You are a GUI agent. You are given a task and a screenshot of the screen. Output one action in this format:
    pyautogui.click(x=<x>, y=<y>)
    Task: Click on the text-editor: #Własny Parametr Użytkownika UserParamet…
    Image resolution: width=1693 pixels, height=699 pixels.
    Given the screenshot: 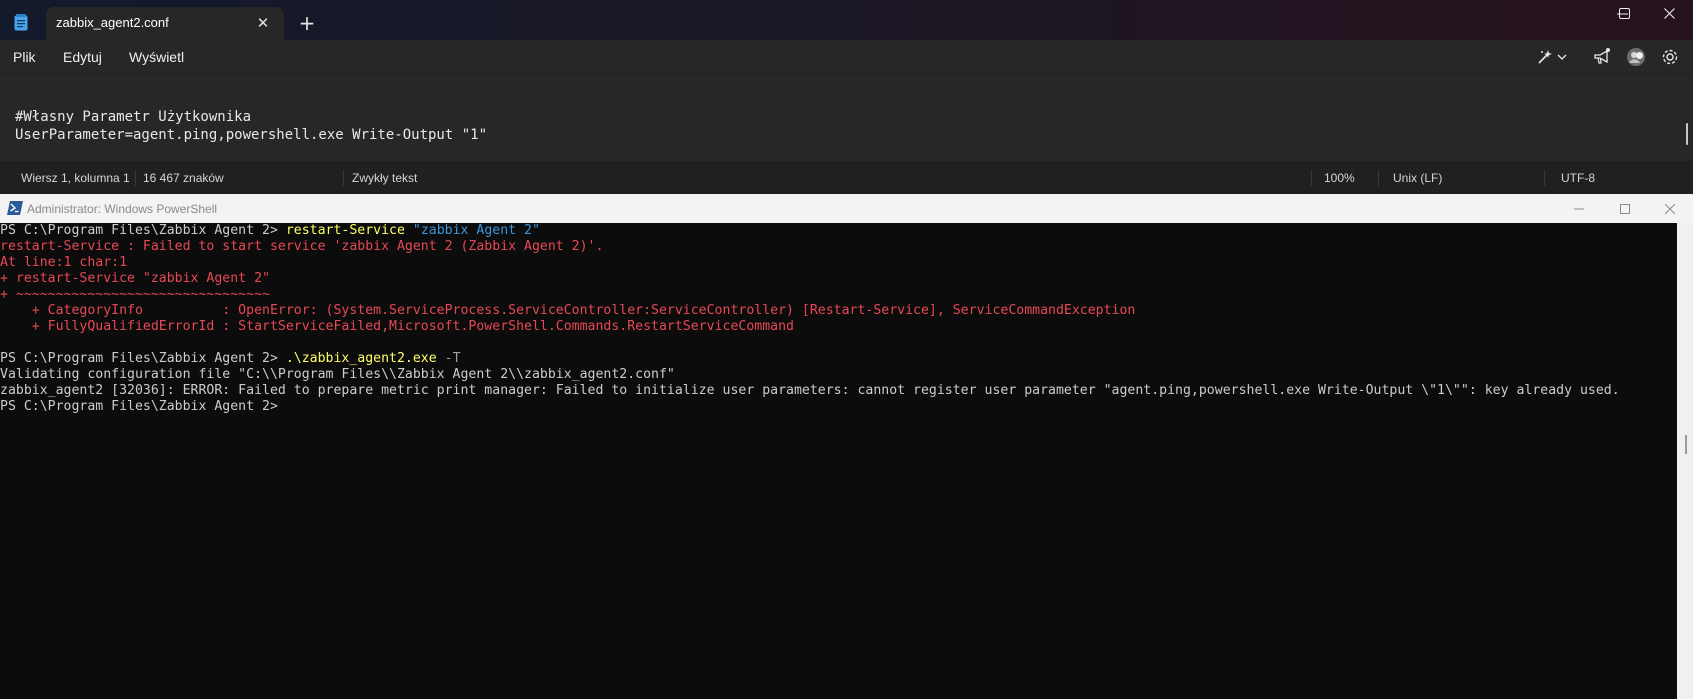 What is the action you would take?
    pyautogui.click(x=846, y=117)
    